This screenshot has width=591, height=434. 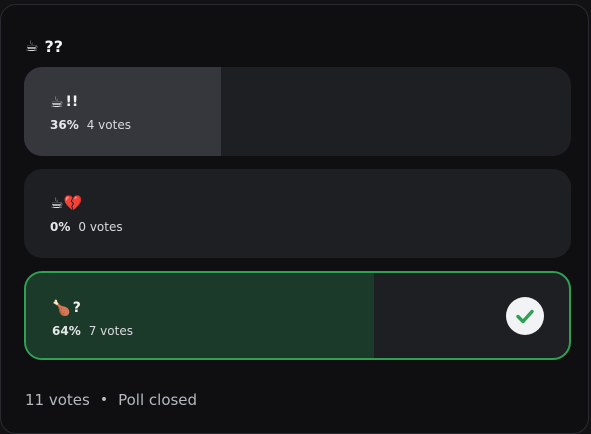 What do you see at coordinates (108, 125) in the screenshot?
I see `poll-option-1-votes: 4 votes` at bounding box center [108, 125].